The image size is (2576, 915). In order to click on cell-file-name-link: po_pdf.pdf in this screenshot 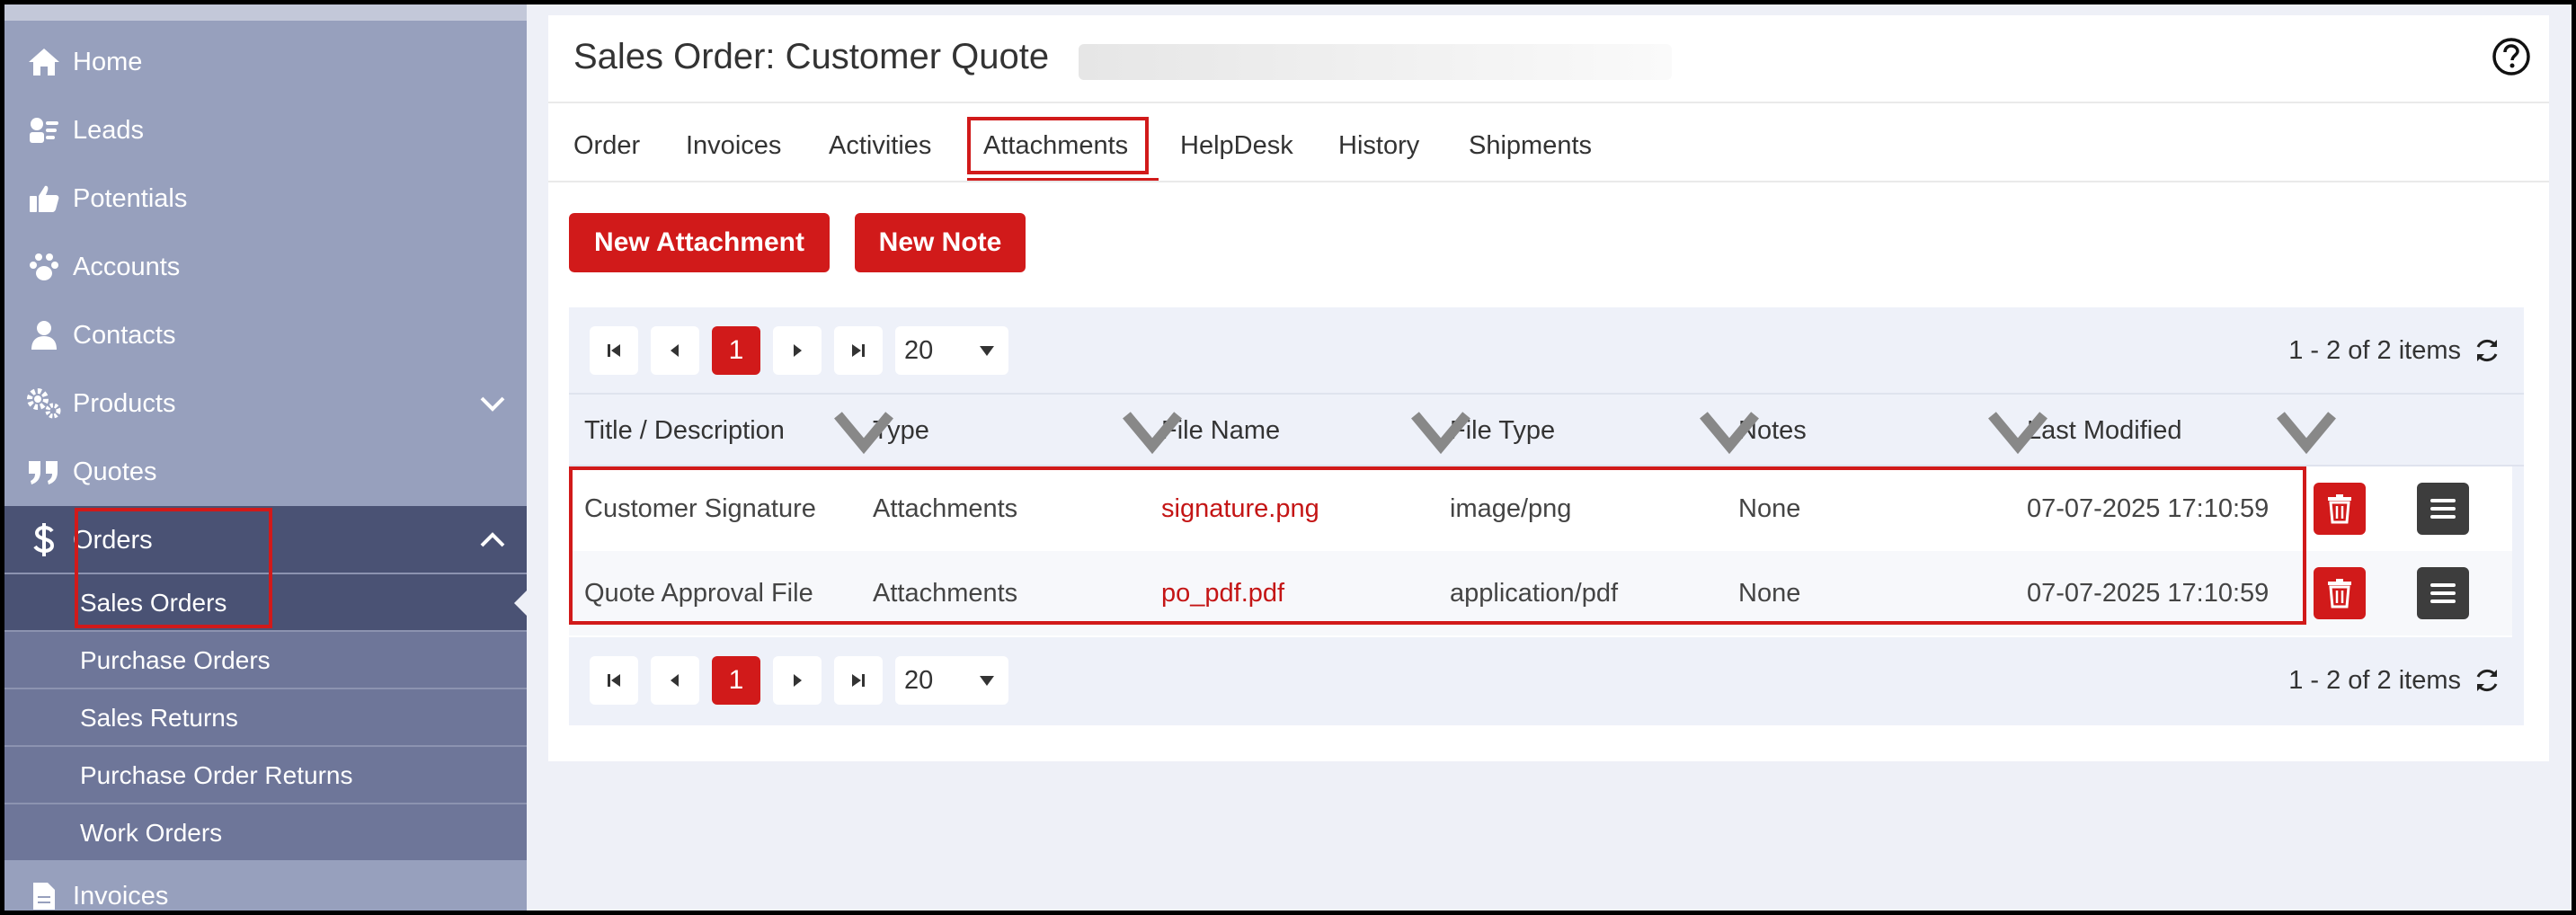, I will do `click(1222, 593)`.